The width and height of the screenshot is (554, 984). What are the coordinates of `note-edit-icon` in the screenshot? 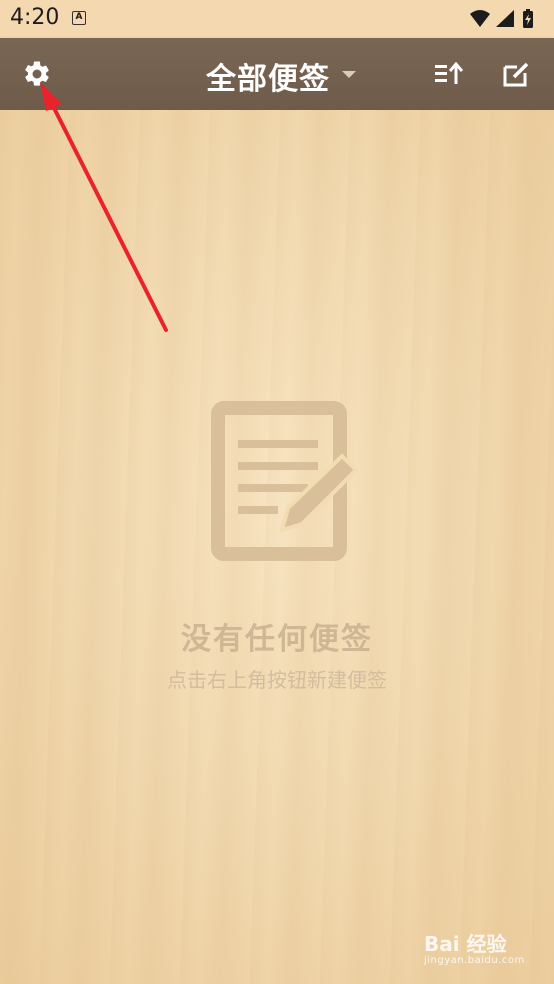 It's located at (285, 481).